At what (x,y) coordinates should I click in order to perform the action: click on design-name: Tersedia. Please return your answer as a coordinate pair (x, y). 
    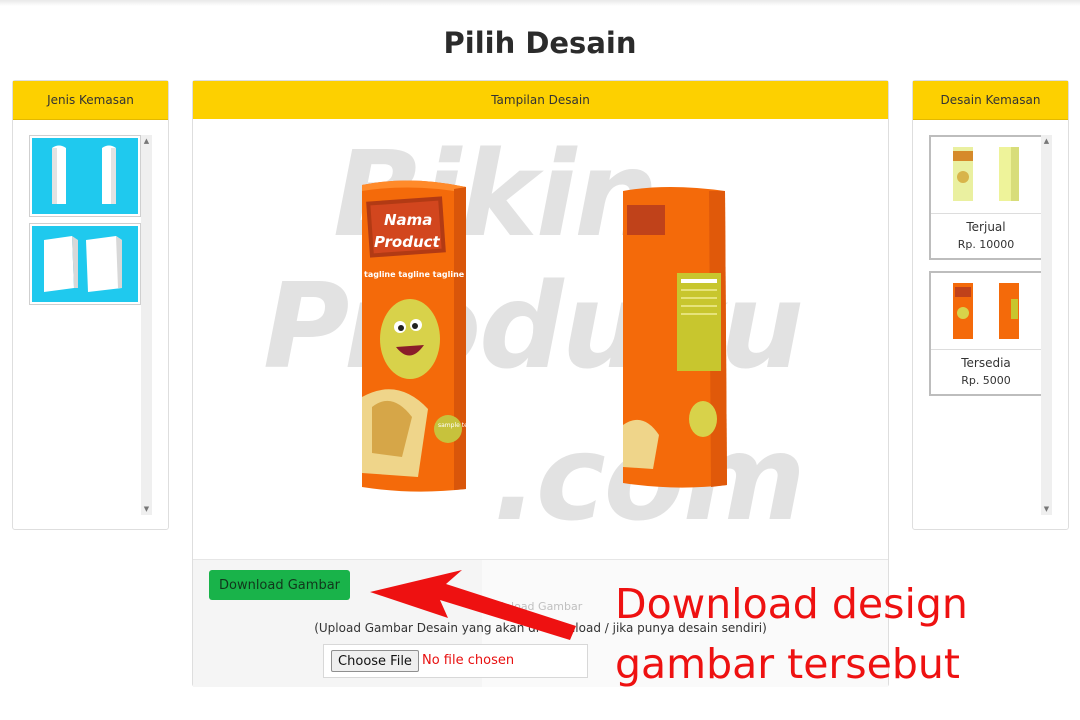
    Looking at the image, I should click on (986, 363).